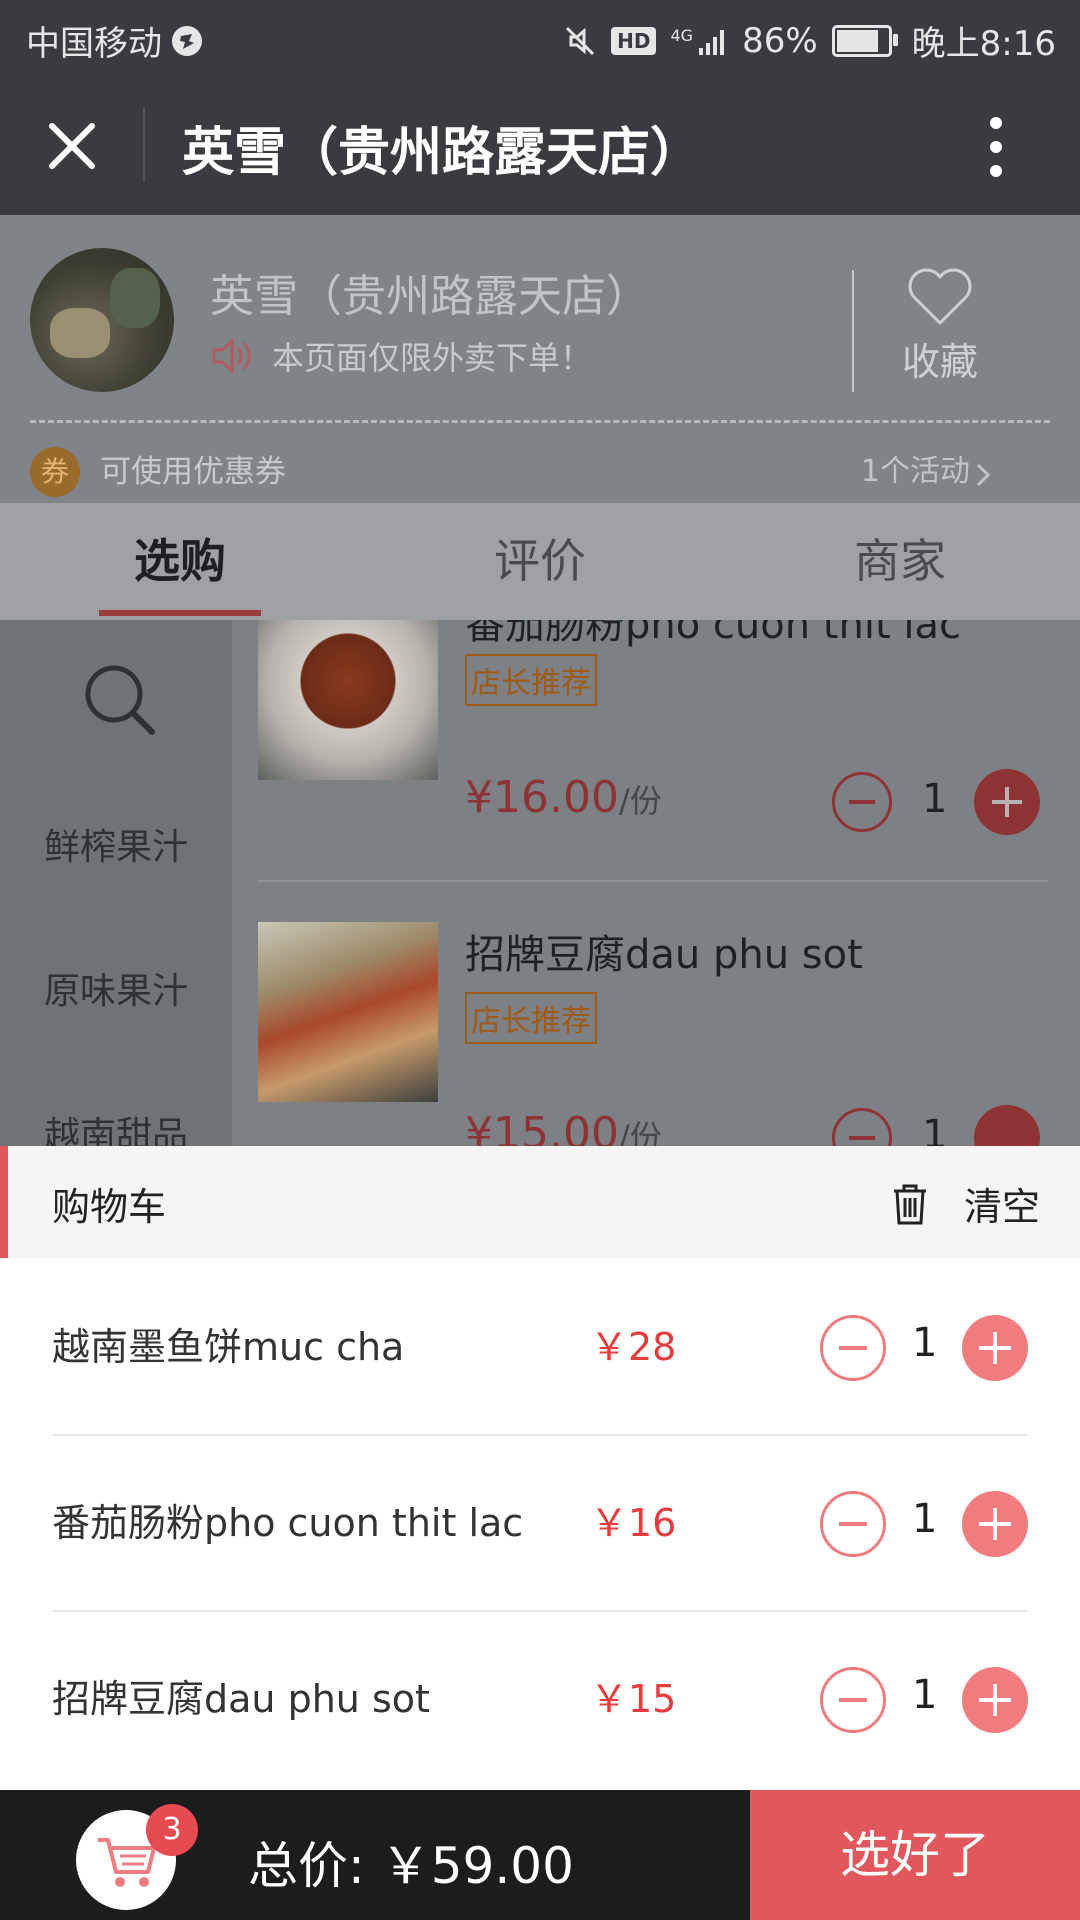 This screenshot has height=1920, width=1080. What do you see at coordinates (983, 475) in the screenshot?
I see `chevron-right-icon` at bounding box center [983, 475].